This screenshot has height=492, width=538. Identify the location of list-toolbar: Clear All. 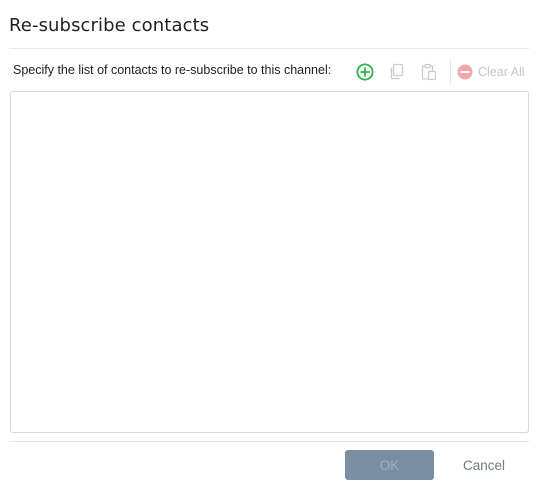
(438, 72).